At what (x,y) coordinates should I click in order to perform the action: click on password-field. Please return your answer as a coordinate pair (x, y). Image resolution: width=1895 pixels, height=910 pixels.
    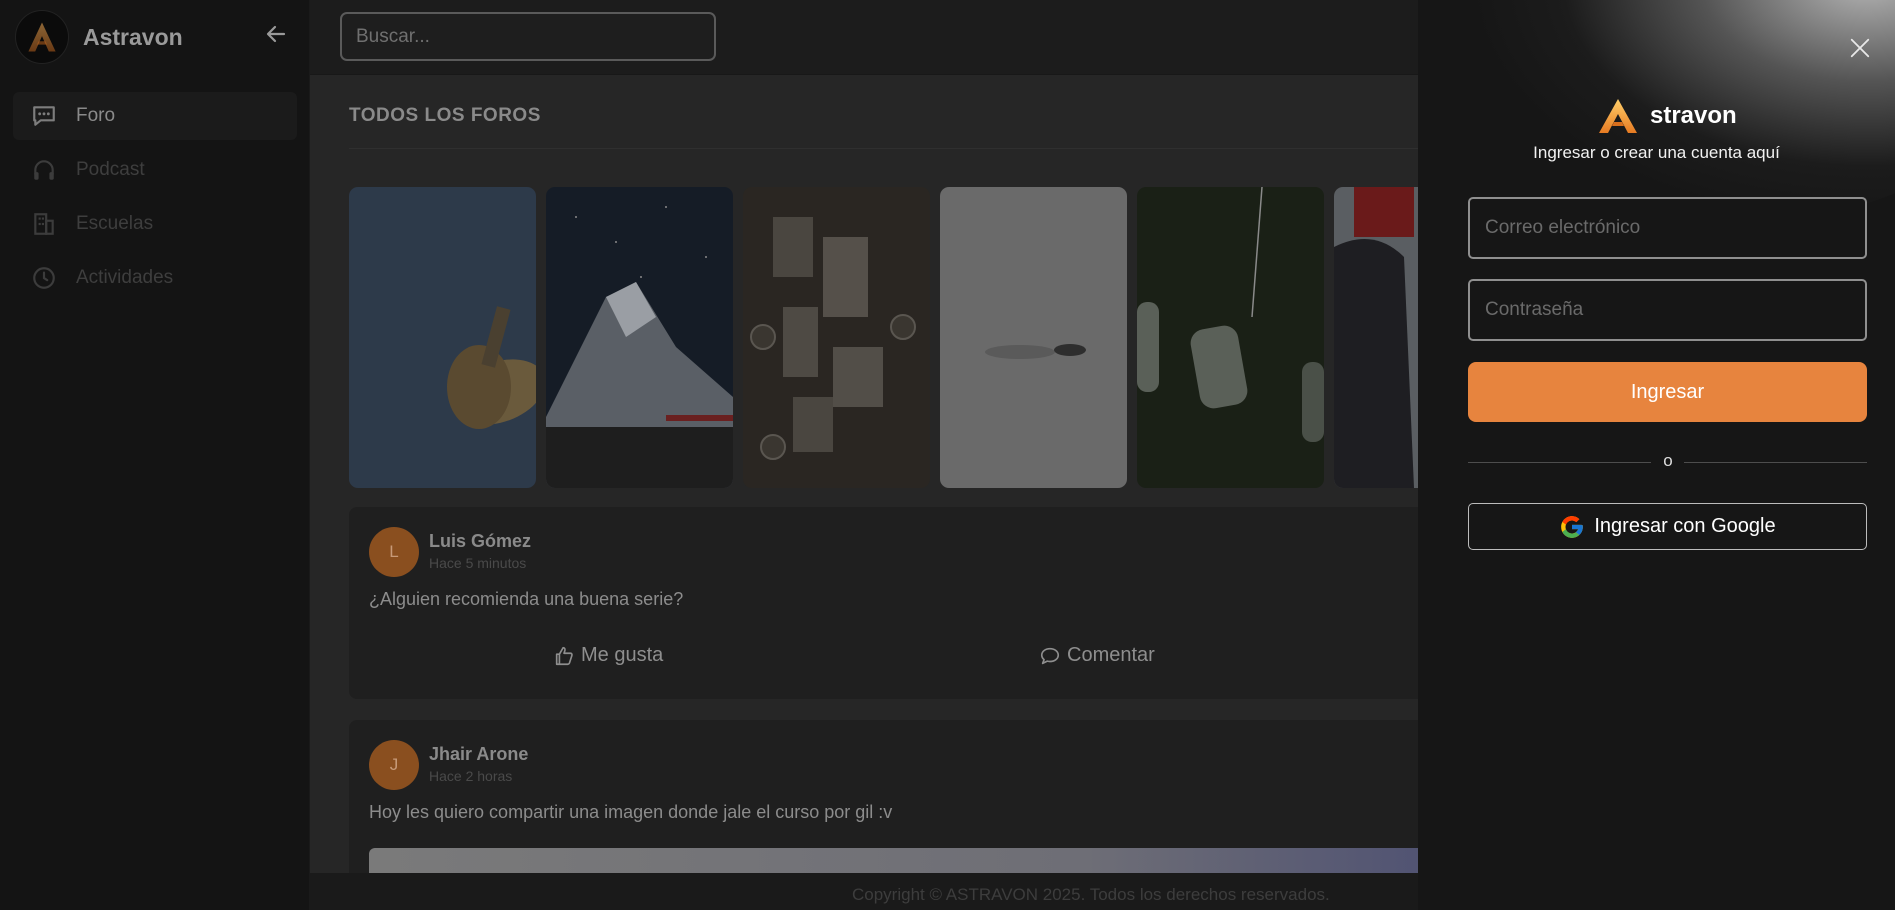
    Looking at the image, I should click on (1667, 310).